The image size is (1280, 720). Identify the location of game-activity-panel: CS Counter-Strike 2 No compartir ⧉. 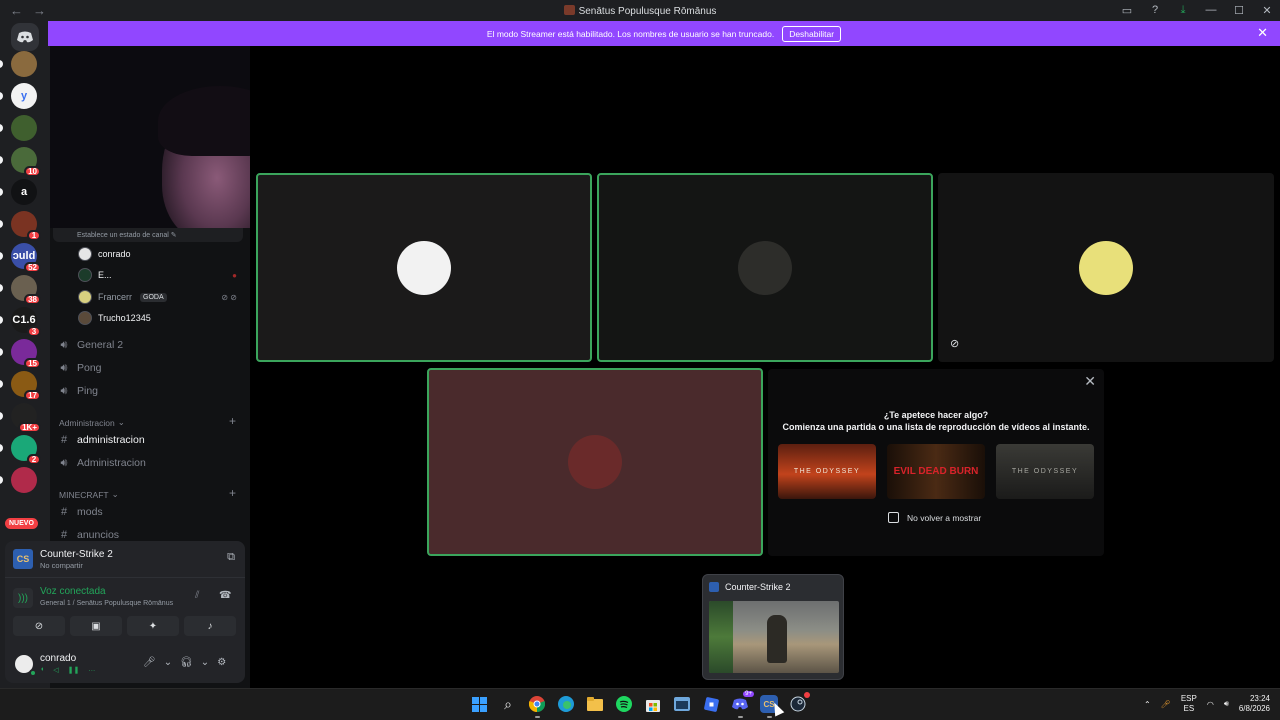
(125, 559).